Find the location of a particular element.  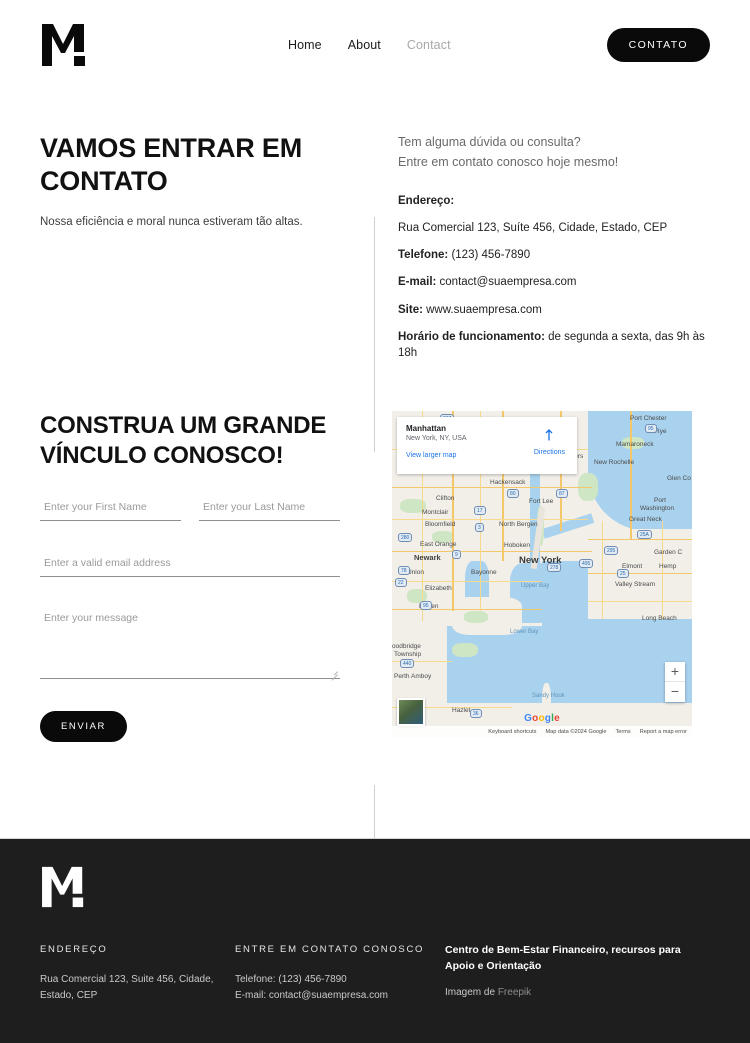

main-navigation: Home About Contact is located at coordinates (369, 45).